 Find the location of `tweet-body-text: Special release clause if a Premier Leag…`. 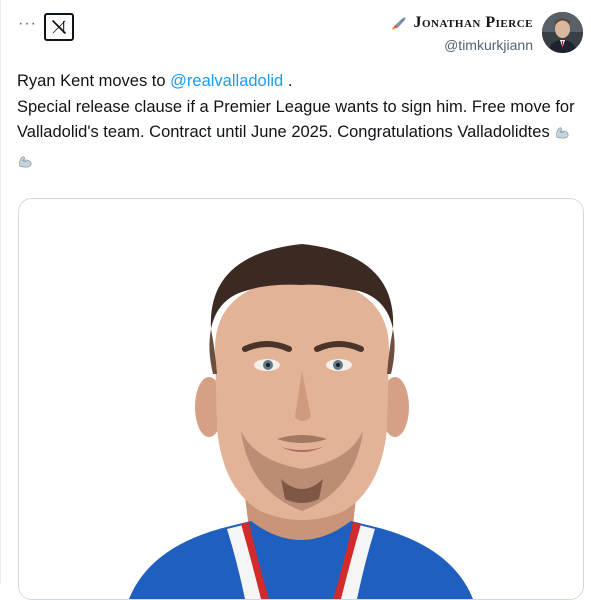

tweet-body-text: Special release clause if a Premier Leag… is located at coordinates (296, 119).